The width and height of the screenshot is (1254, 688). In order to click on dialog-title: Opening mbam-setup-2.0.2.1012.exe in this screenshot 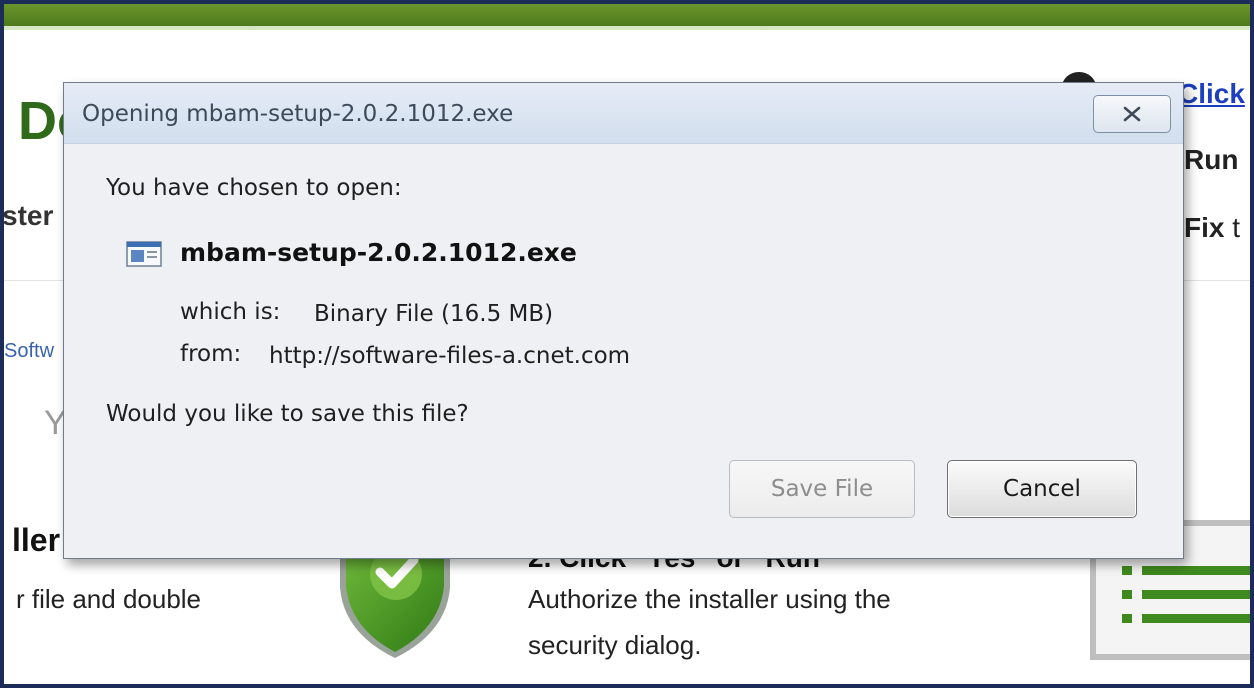, I will do `click(298, 114)`.